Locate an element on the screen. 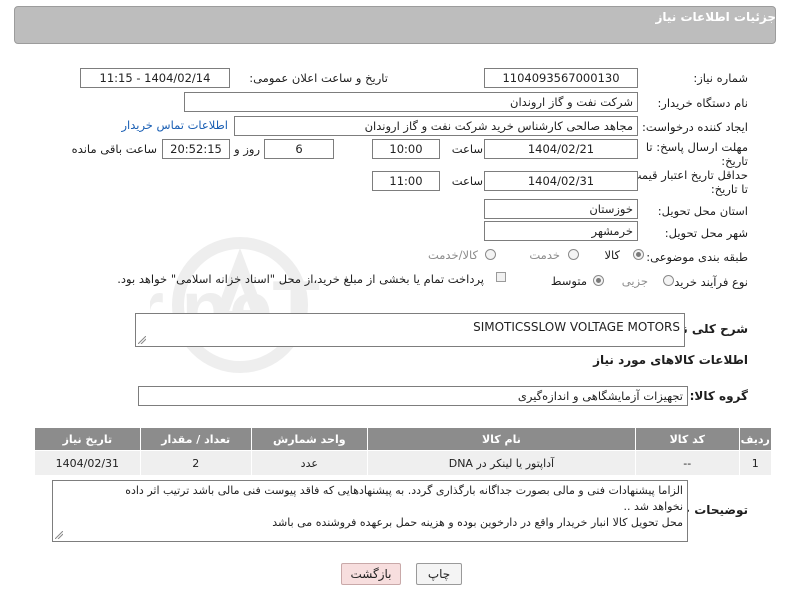 The width and height of the screenshot is (788, 598). province-label: استان محل تحویل: is located at coordinates (702, 211).